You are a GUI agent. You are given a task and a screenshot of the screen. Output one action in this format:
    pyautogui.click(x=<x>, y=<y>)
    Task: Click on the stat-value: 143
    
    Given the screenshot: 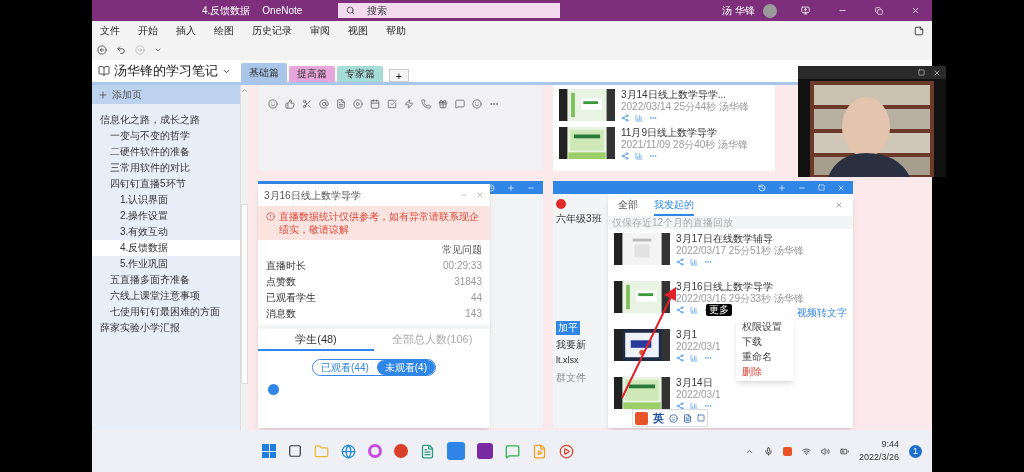 What is the action you would take?
    pyautogui.click(x=473, y=313)
    